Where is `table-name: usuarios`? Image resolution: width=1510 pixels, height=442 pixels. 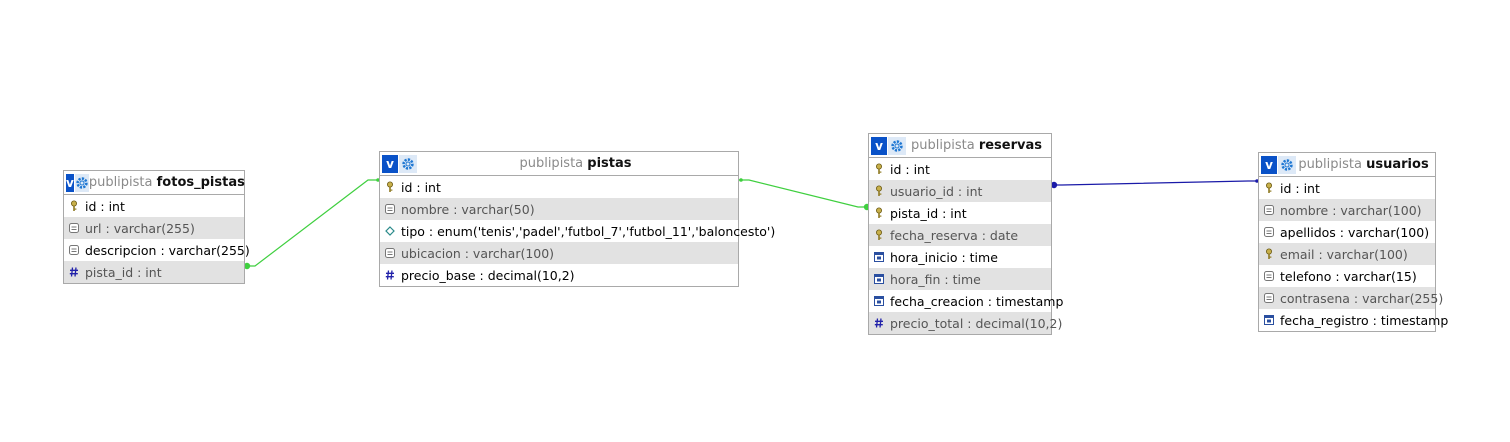 table-name: usuarios is located at coordinates (1397, 164).